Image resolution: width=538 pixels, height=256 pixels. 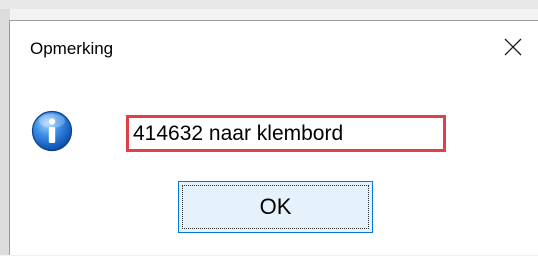 I want to click on ok-button-label: OK, so click(x=275, y=206).